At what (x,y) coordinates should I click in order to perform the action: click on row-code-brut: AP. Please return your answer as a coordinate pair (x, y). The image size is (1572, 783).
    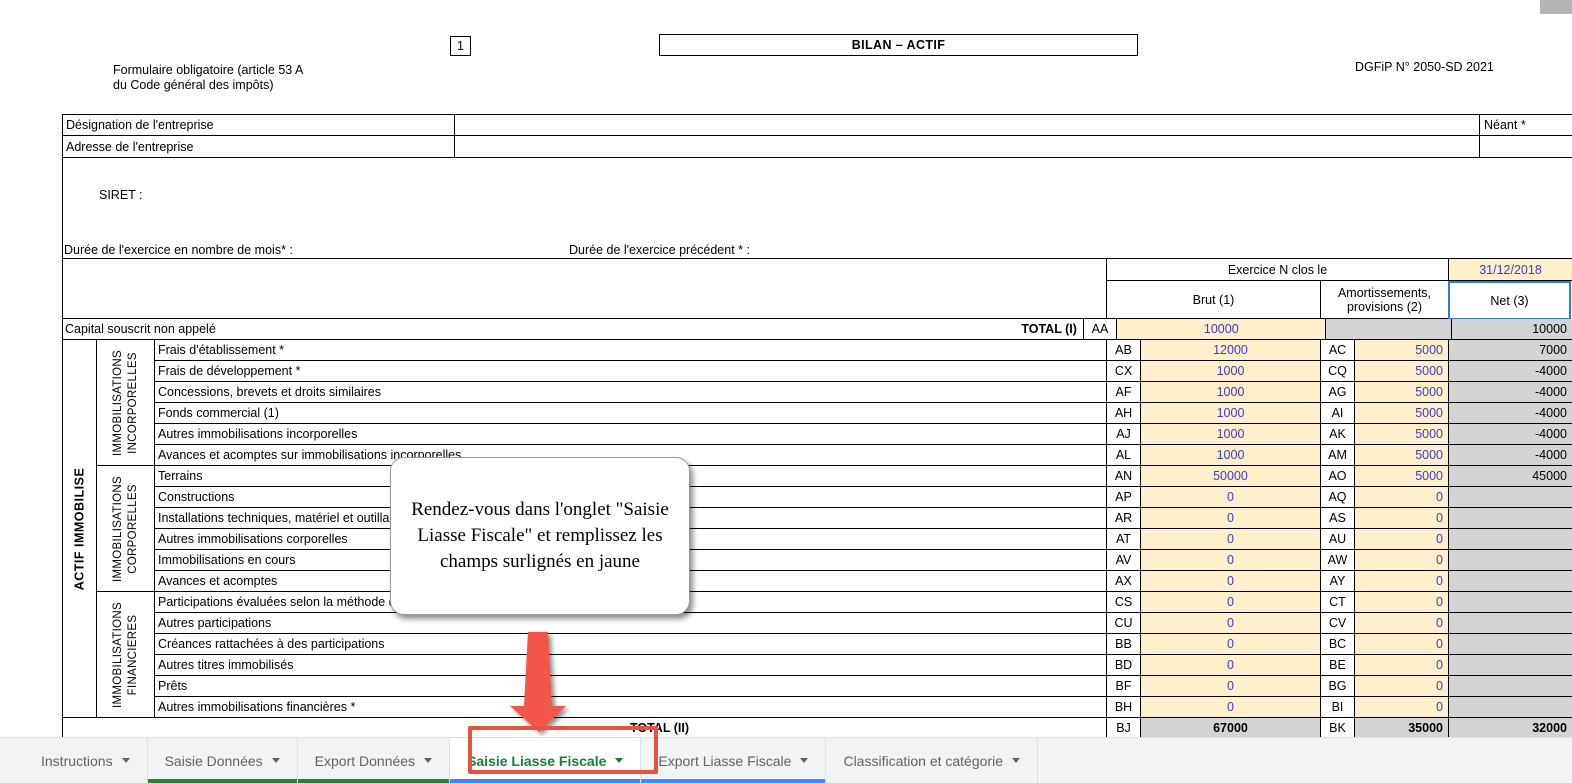
    Looking at the image, I should click on (1124, 497).